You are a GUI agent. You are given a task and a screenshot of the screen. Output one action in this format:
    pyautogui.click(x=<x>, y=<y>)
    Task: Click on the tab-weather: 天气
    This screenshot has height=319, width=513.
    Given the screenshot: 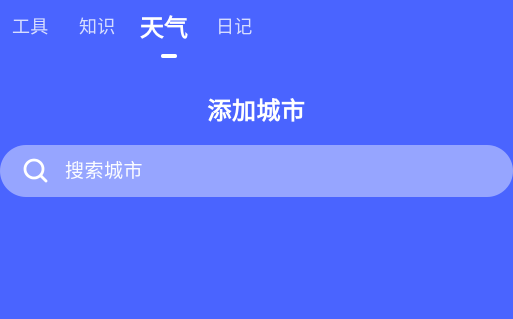 What is the action you would take?
    pyautogui.click(x=164, y=36)
    